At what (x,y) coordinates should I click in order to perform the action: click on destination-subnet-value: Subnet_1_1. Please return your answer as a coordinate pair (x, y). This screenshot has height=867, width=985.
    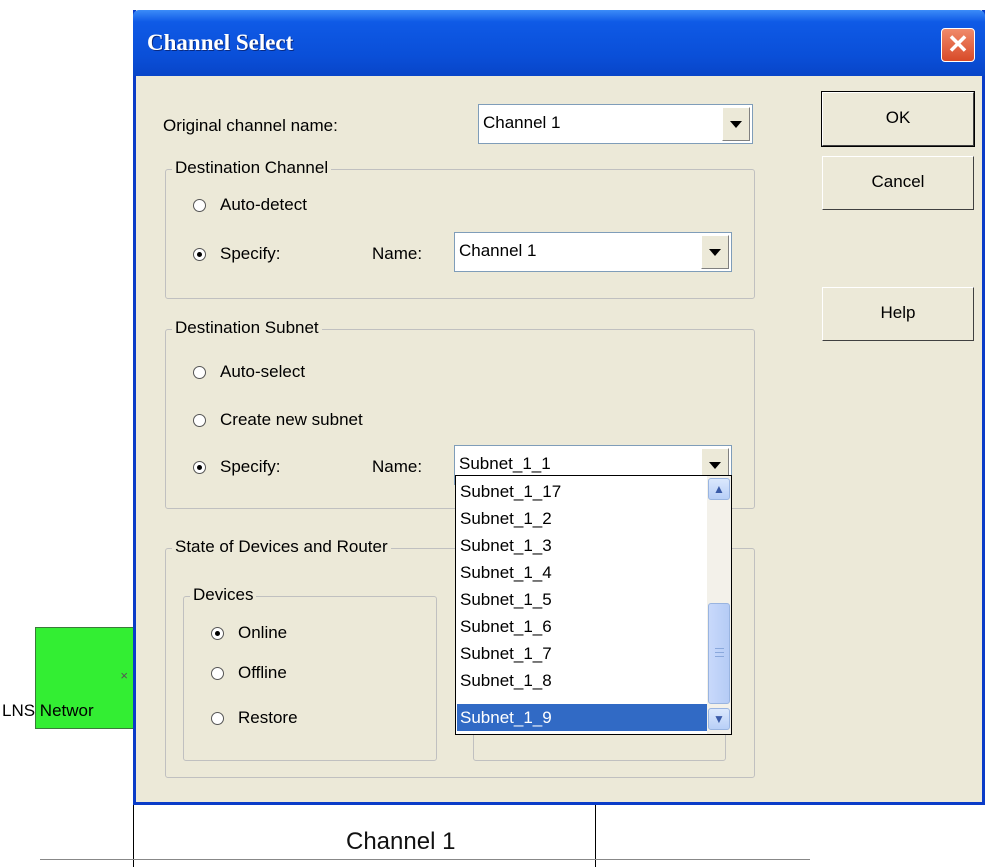
    Looking at the image, I should click on (505, 463).